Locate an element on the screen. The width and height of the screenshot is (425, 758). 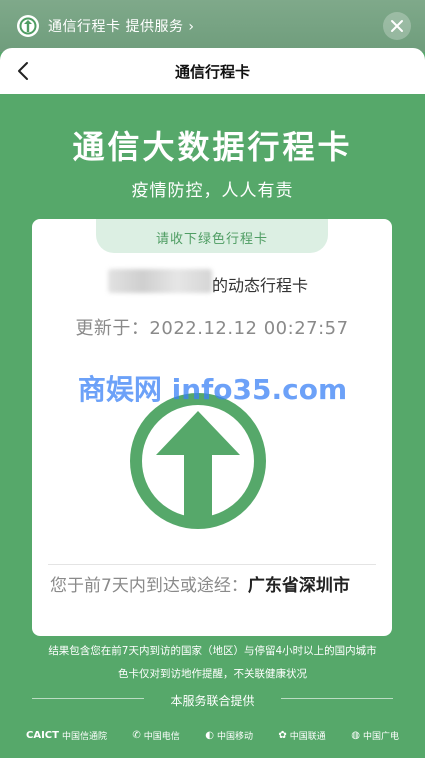
page-title: 通信行程卡 is located at coordinates (212, 72).